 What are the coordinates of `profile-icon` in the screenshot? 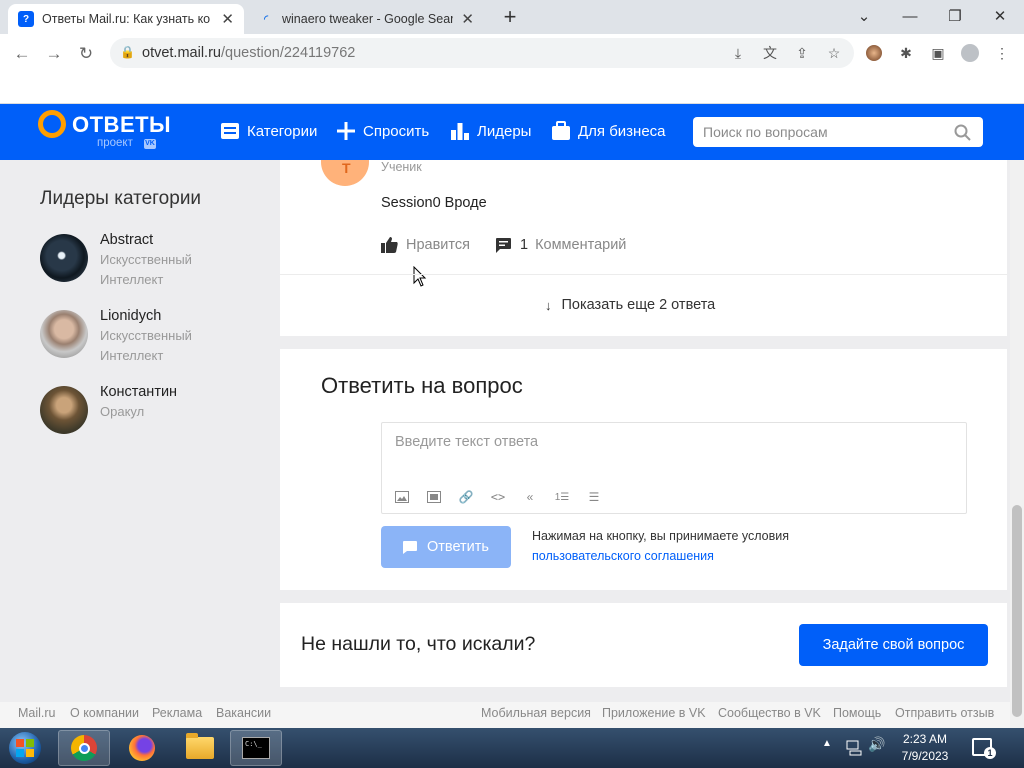 It's located at (970, 53).